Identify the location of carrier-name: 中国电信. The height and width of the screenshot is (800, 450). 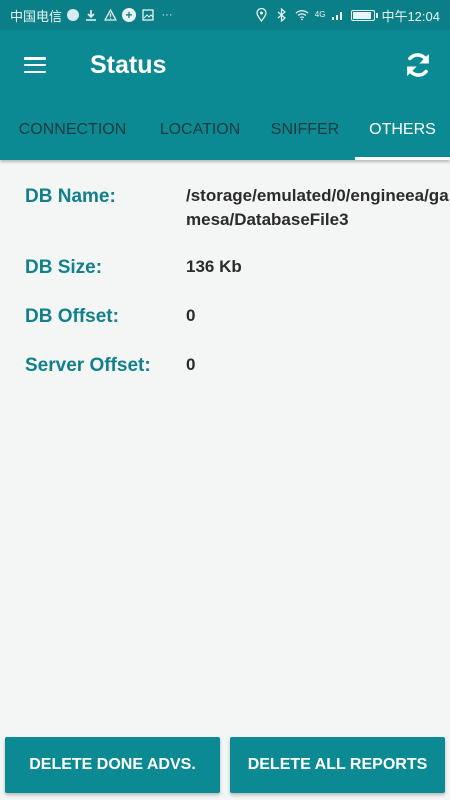
(36, 16).